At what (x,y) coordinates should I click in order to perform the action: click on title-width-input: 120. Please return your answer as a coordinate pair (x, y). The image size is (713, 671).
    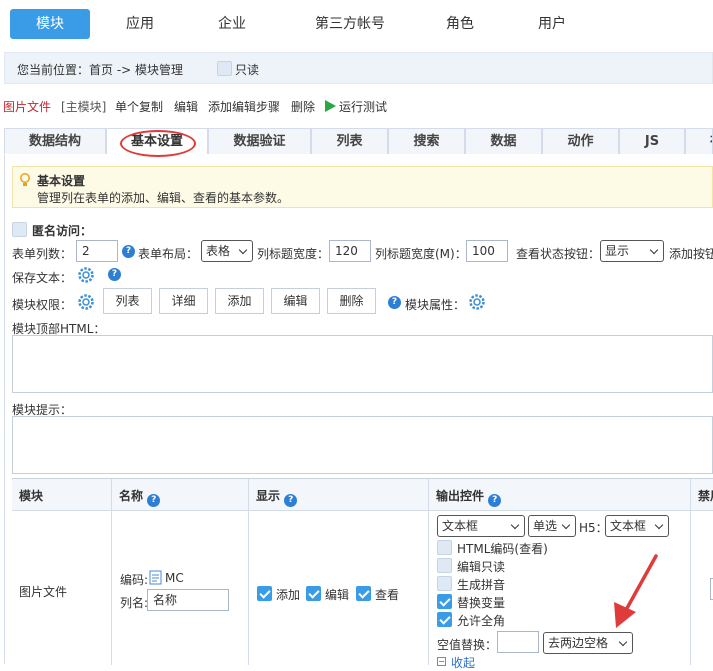
    Looking at the image, I should click on (350, 251).